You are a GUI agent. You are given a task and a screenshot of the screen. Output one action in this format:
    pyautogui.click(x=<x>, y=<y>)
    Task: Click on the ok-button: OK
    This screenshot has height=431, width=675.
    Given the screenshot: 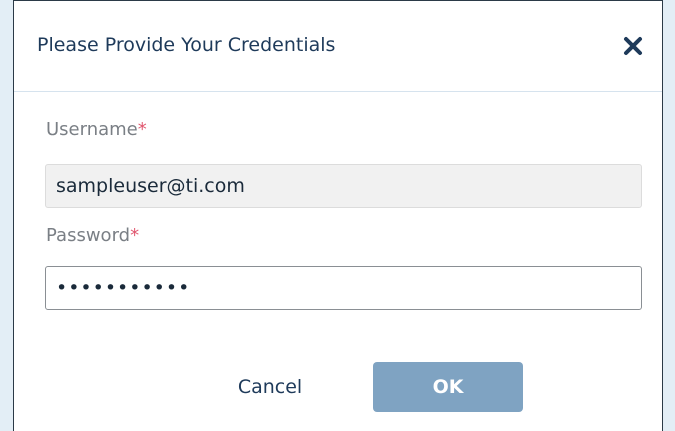 What is the action you would take?
    pyautogui.click(x=448, y=387)
    